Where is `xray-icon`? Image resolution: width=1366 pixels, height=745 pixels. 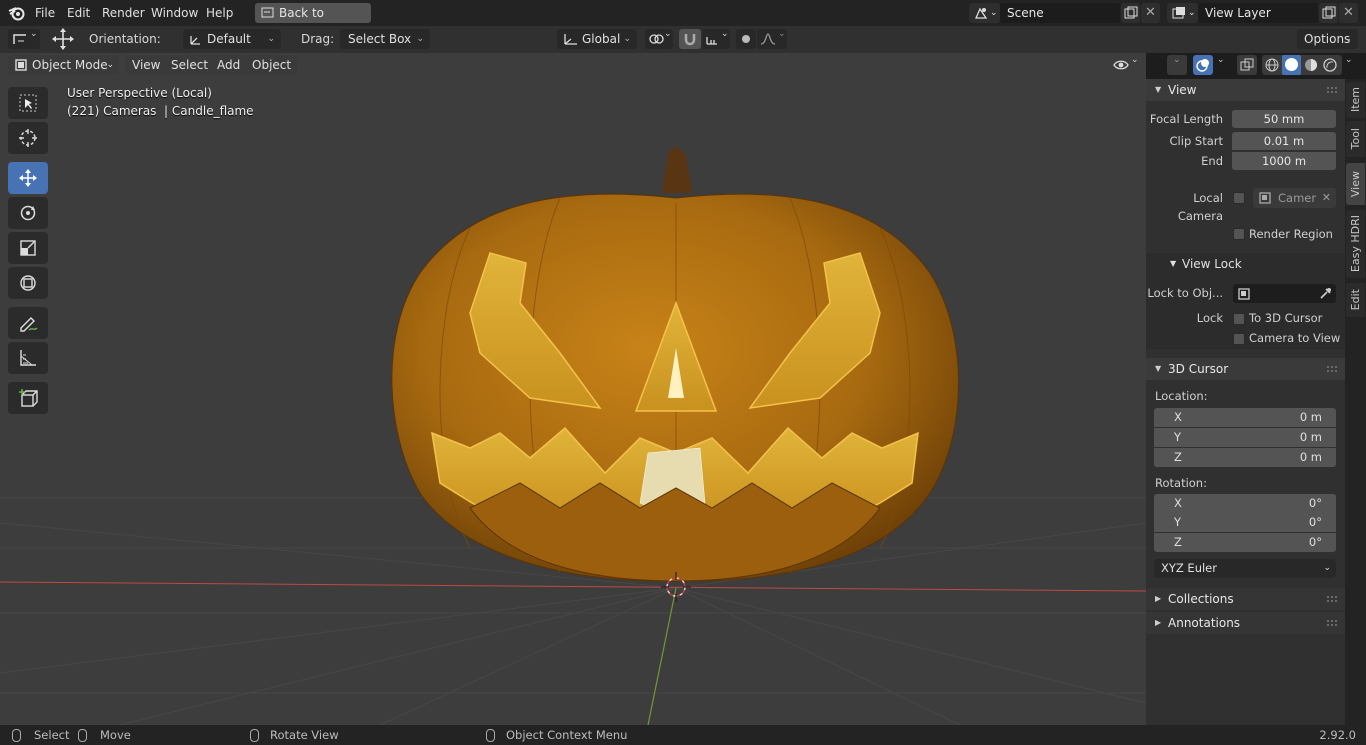
xray-icon is located at coordinates (1247, 65).